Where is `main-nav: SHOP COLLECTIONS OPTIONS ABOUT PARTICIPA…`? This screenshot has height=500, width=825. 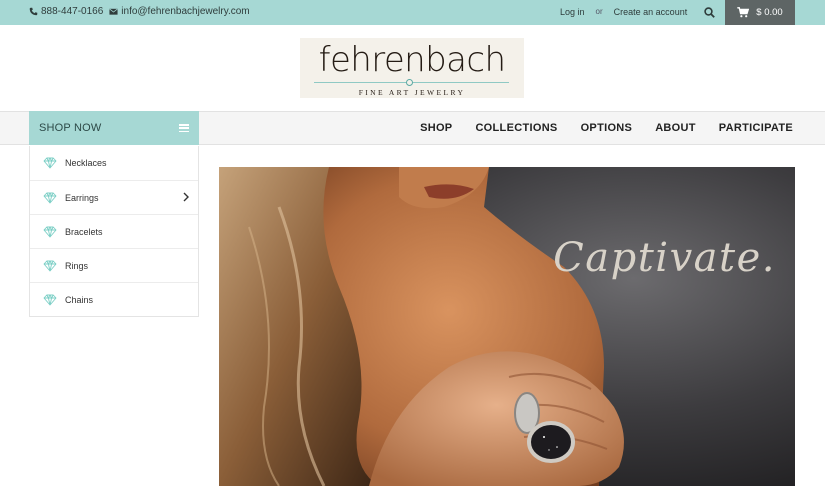 main-nav: SHOP COLLECTIONS OPTIONS ABOUT PARTICIPA… is located at coordinates (606, 128).